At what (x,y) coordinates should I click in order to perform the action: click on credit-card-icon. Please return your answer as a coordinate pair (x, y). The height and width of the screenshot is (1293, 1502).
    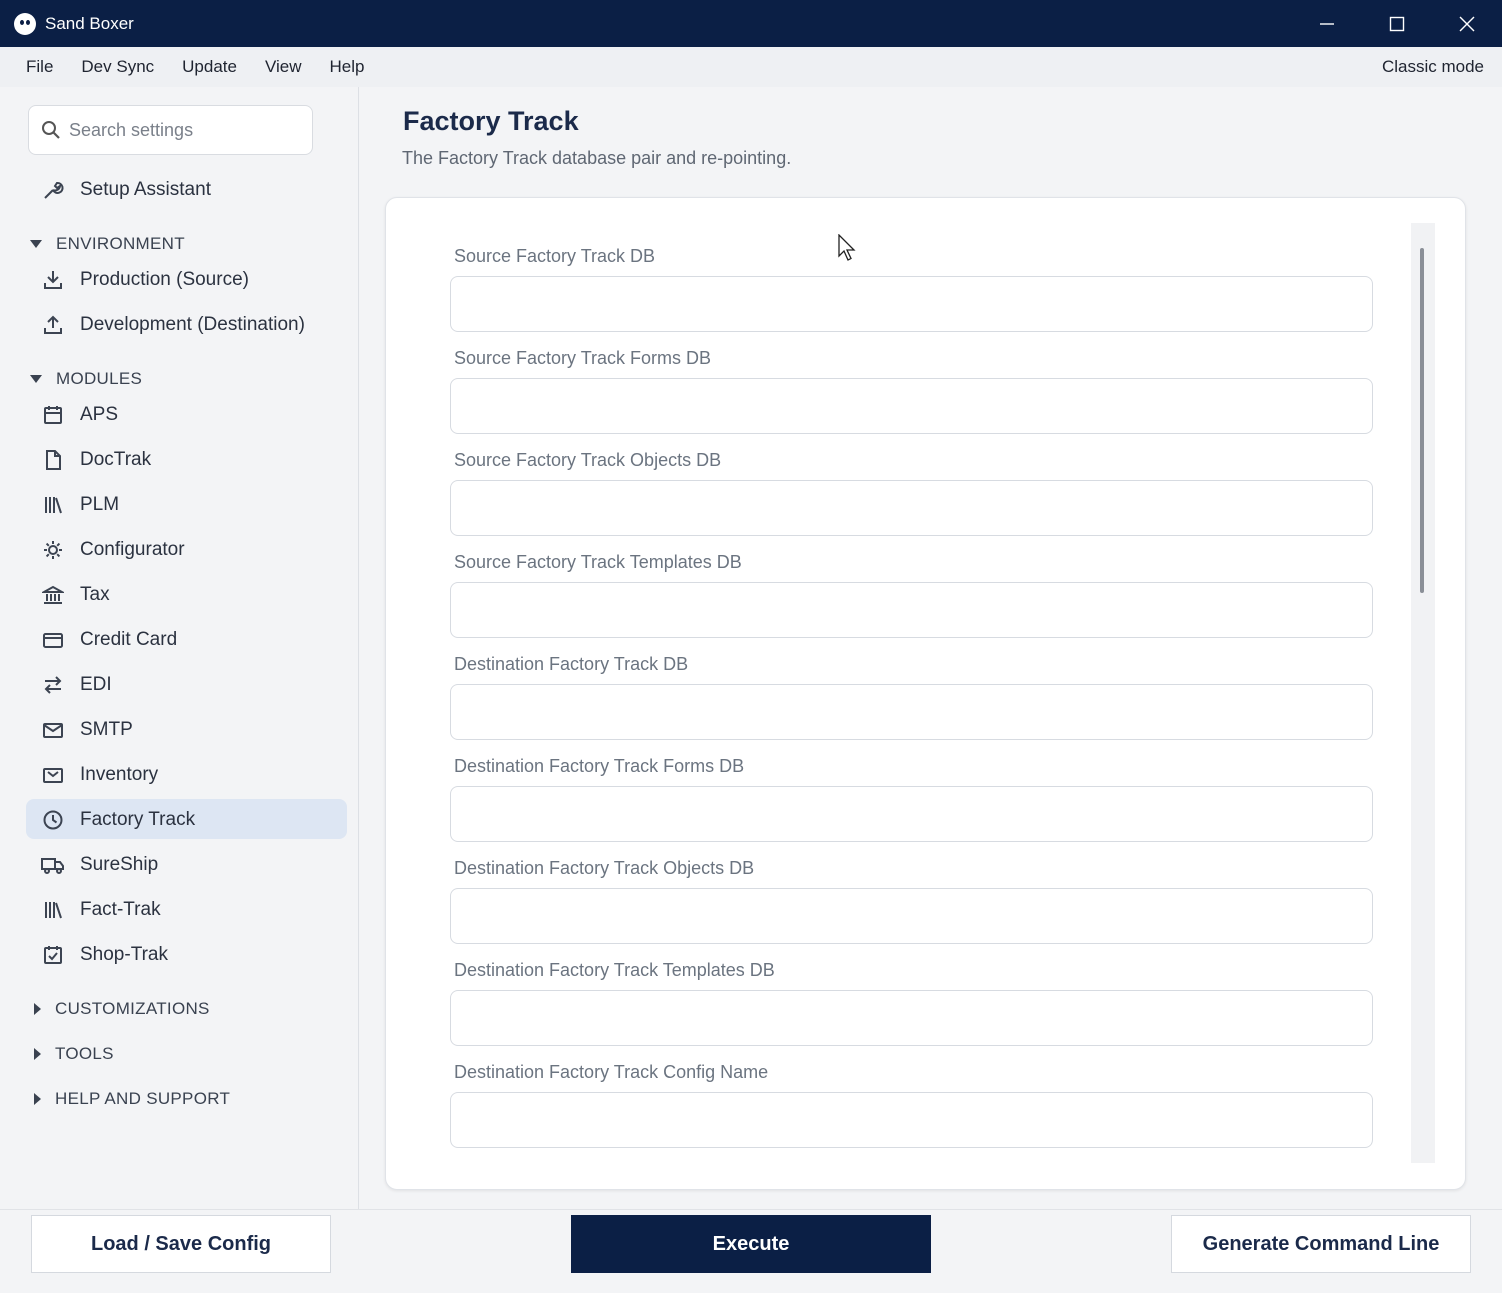
    Looking at the image, I should click on (53, 640).